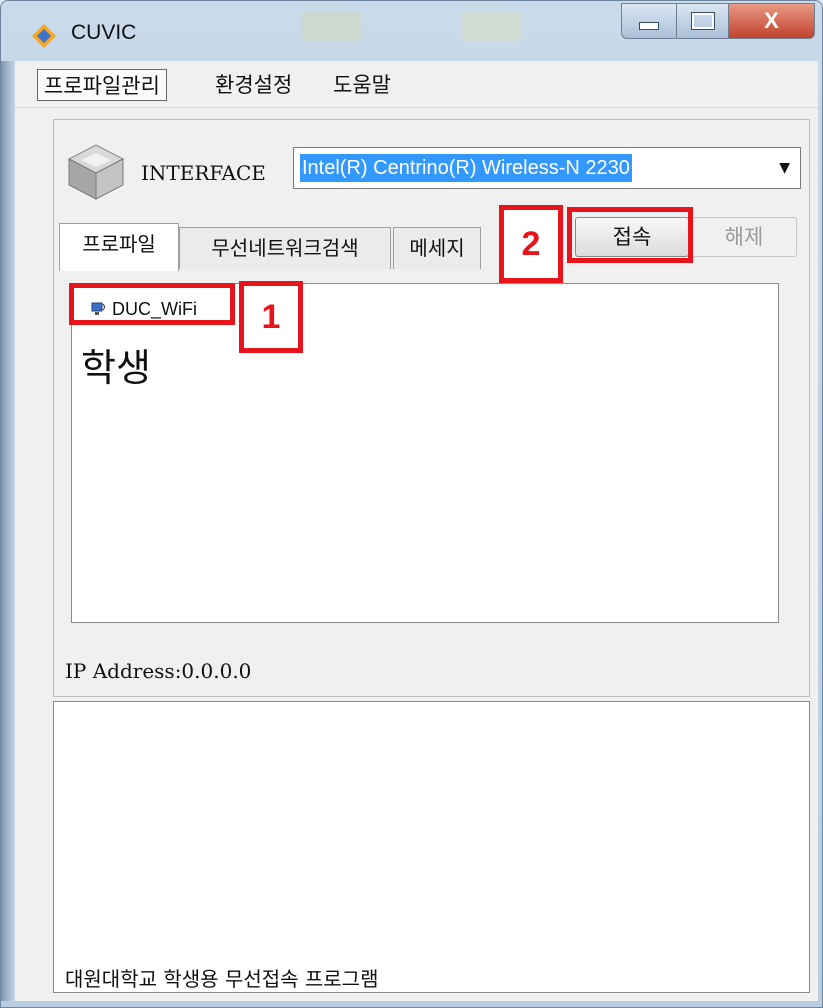 Image resolution: width=823 pixels, height=1008 pixels. I want to click on menu-settings: 환경설정, so click(253, 85).